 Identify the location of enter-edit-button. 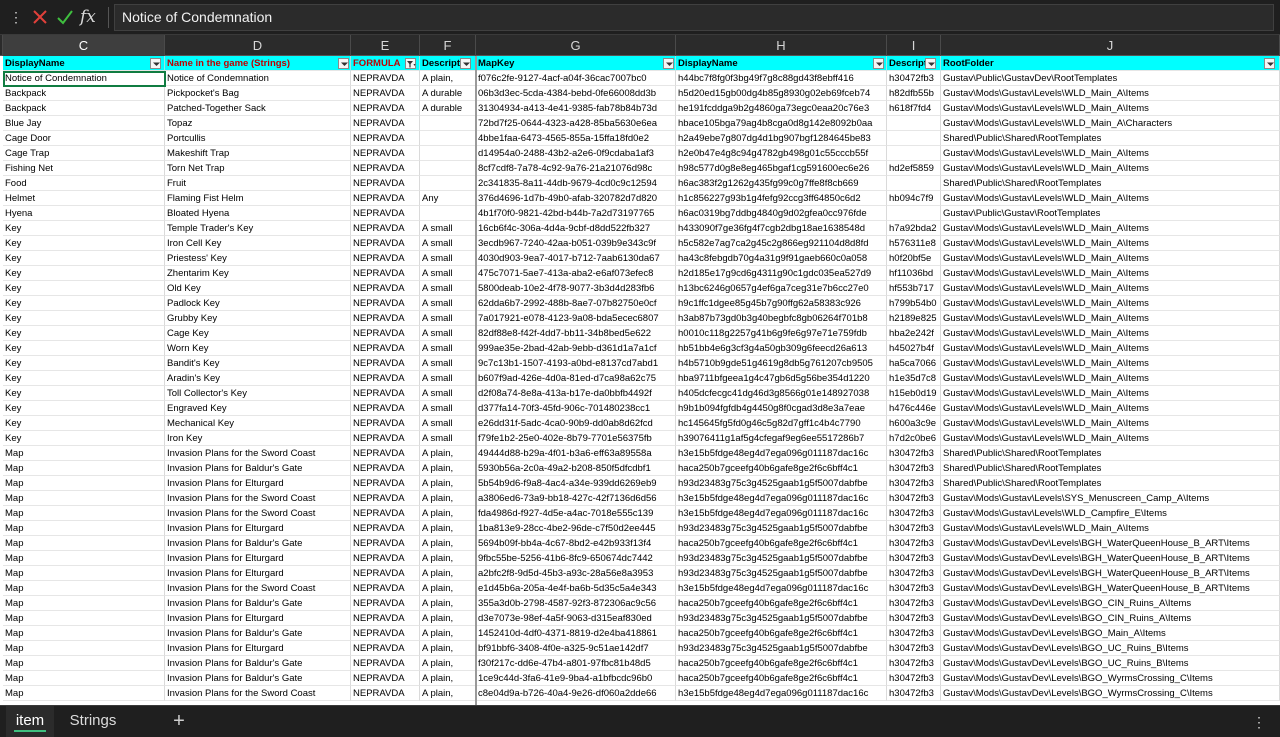
(65, 17).